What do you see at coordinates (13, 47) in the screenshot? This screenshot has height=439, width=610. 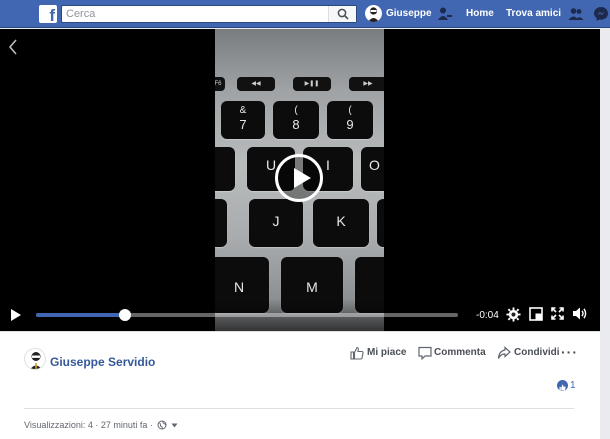 I see `back-arrow-icon` at bounding box center [13, 47].